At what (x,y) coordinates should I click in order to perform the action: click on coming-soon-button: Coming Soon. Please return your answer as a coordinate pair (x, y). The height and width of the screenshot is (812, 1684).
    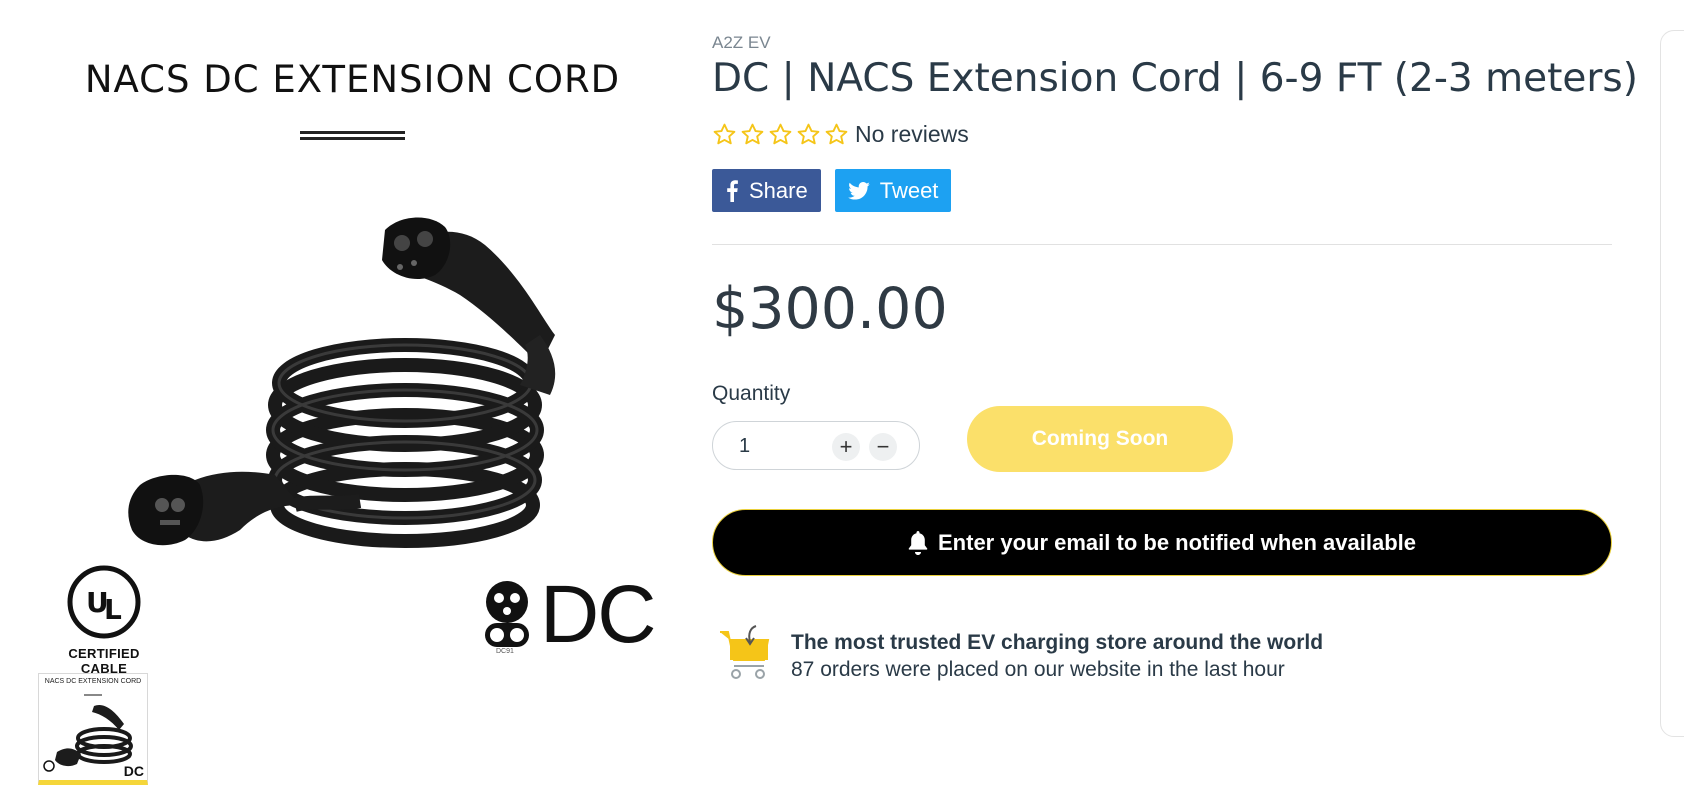
    Looking at the image, I should click on (1100, 439).